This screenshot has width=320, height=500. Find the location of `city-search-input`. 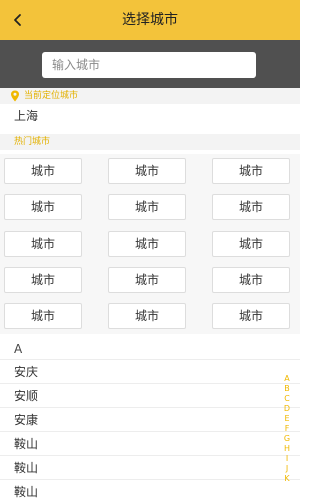

city-search-input is located at coordinates (149, 65).